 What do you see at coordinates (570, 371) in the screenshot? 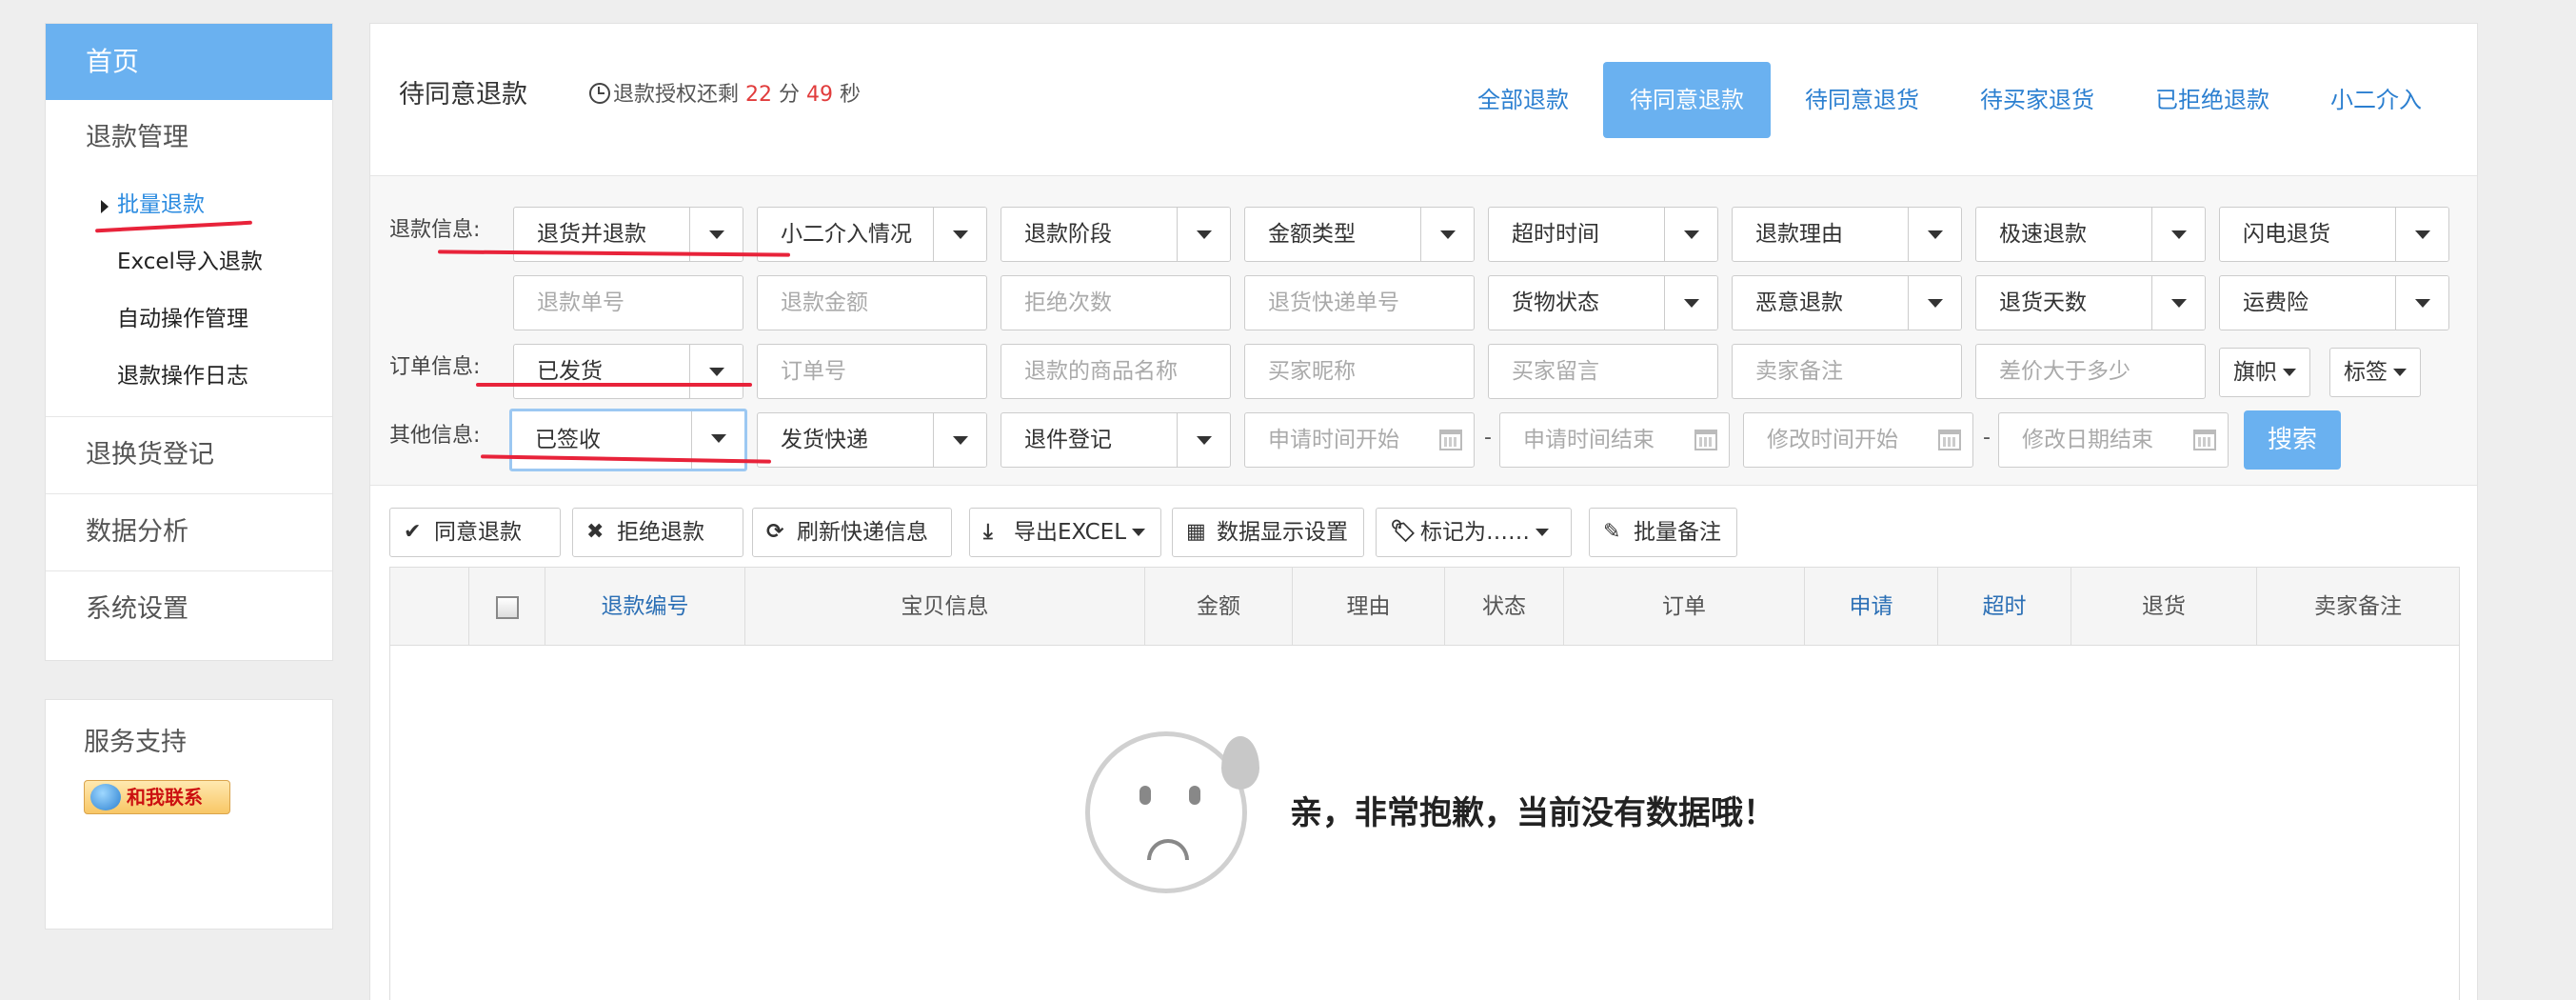
I see `select-value: 已发货` at bounding box center [570, 371].